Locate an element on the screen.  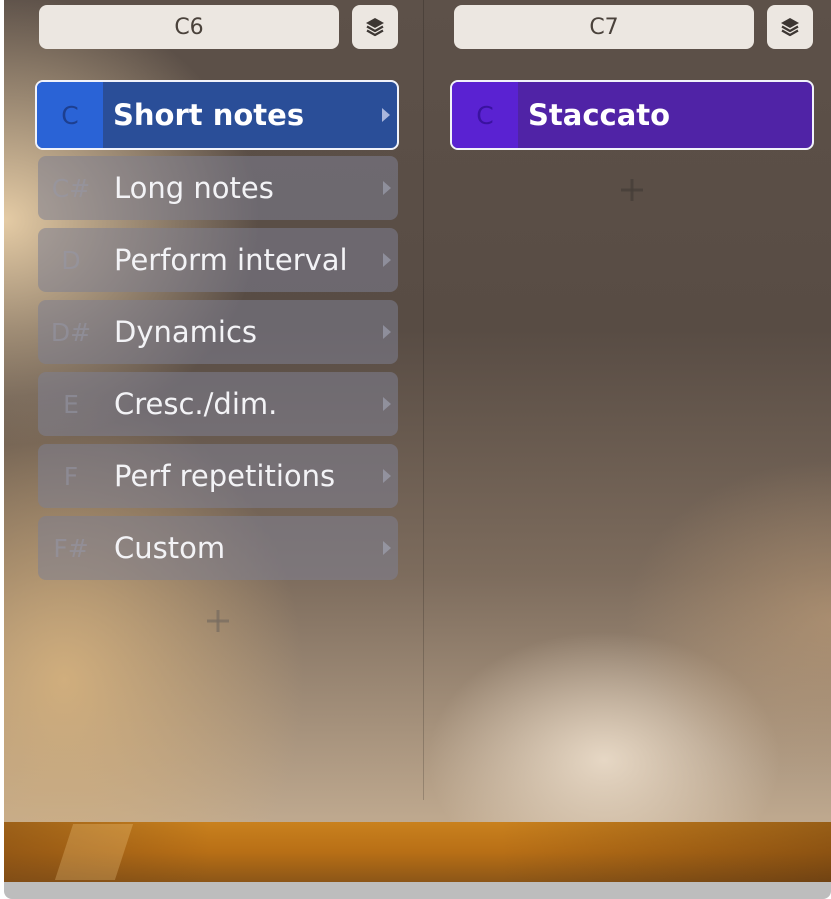
item-label: Staccato is located at coordinates (599, 115).